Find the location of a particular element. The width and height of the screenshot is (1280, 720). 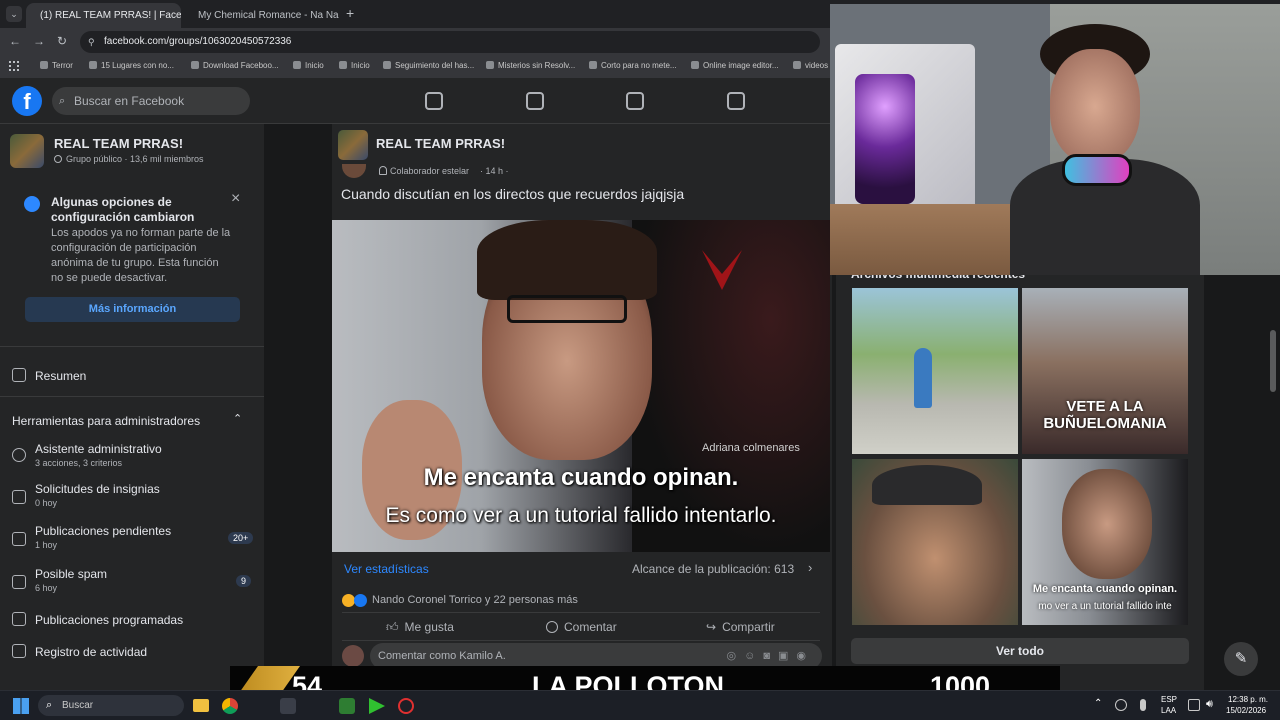

like-label: Me gusta is located at coordinates (429, 627).